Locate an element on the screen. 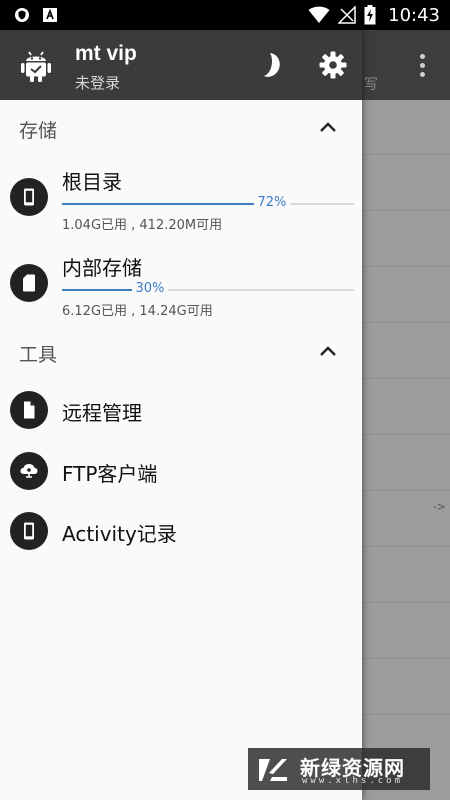  file-icon is located at coordinates (29, 410).